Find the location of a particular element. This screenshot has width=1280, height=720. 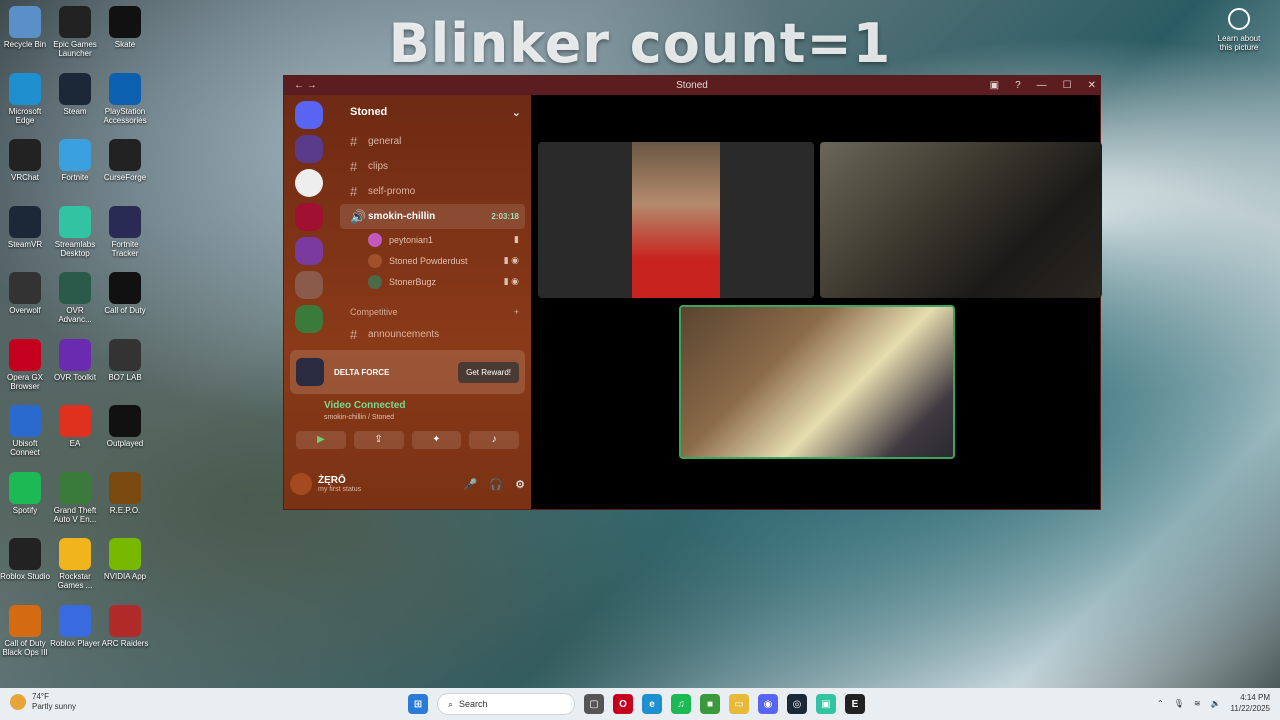

channel-general: # general is located at coordinates (432, 141).